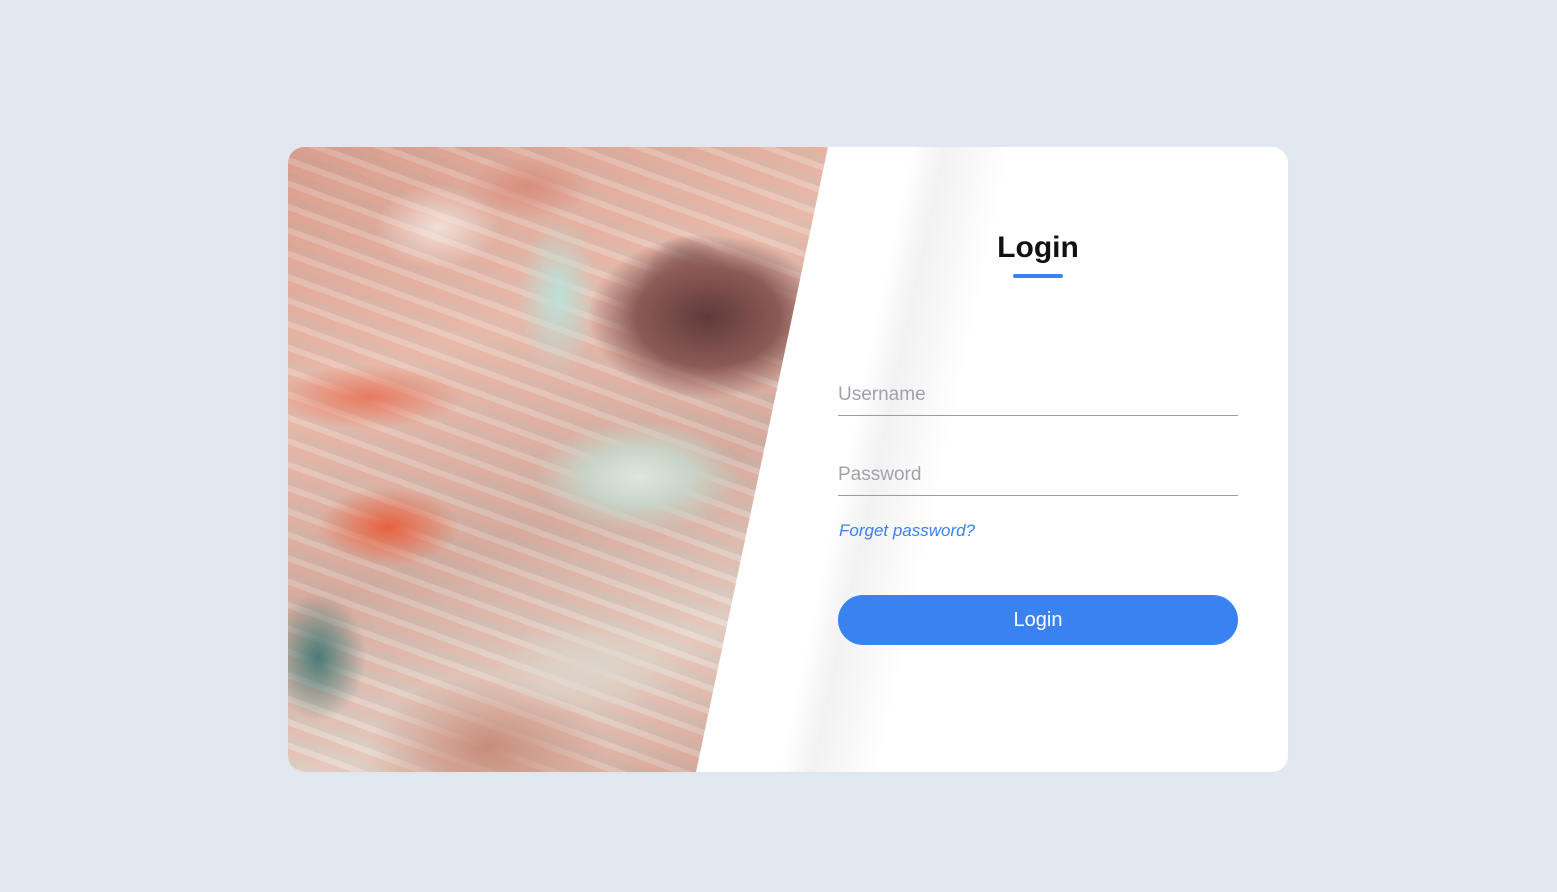 This screenshot has width=1557, height=892. What do you see at coordinates (1038, 276) in the screenshot?
I see `title-underline` at bounding box center [1038, 276].